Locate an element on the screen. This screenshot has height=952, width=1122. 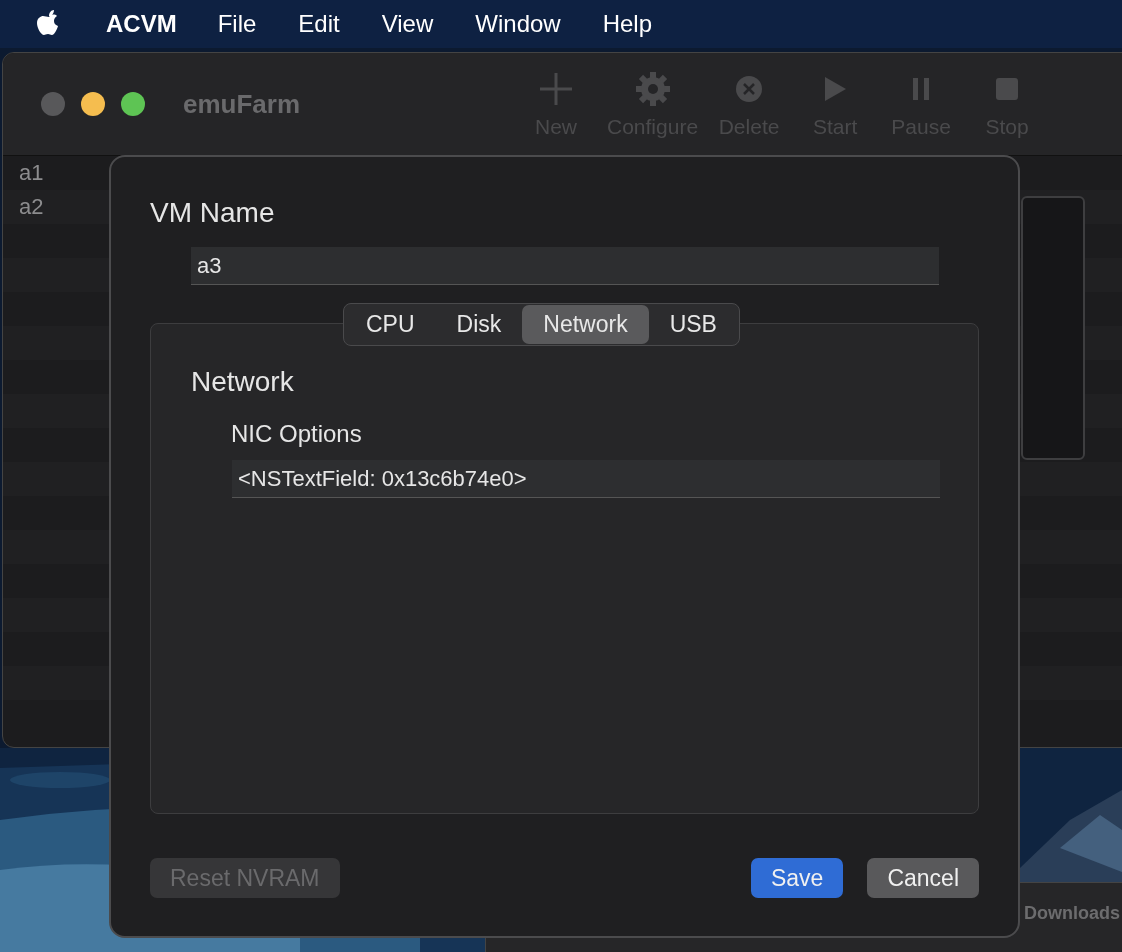
section-title: Network is located at coordinates (243, 382).